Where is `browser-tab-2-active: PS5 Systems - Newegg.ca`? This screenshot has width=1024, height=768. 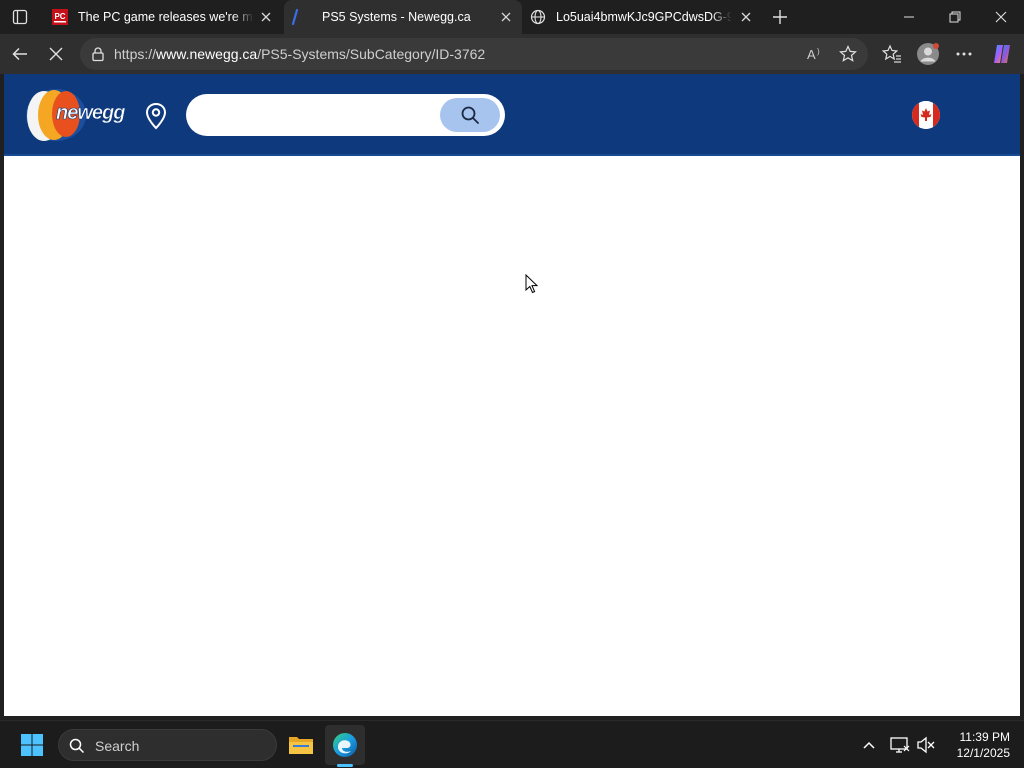
browser-tab-2-active: PS5 Systems - Newegg.ca is located at coordinates (403, 17).